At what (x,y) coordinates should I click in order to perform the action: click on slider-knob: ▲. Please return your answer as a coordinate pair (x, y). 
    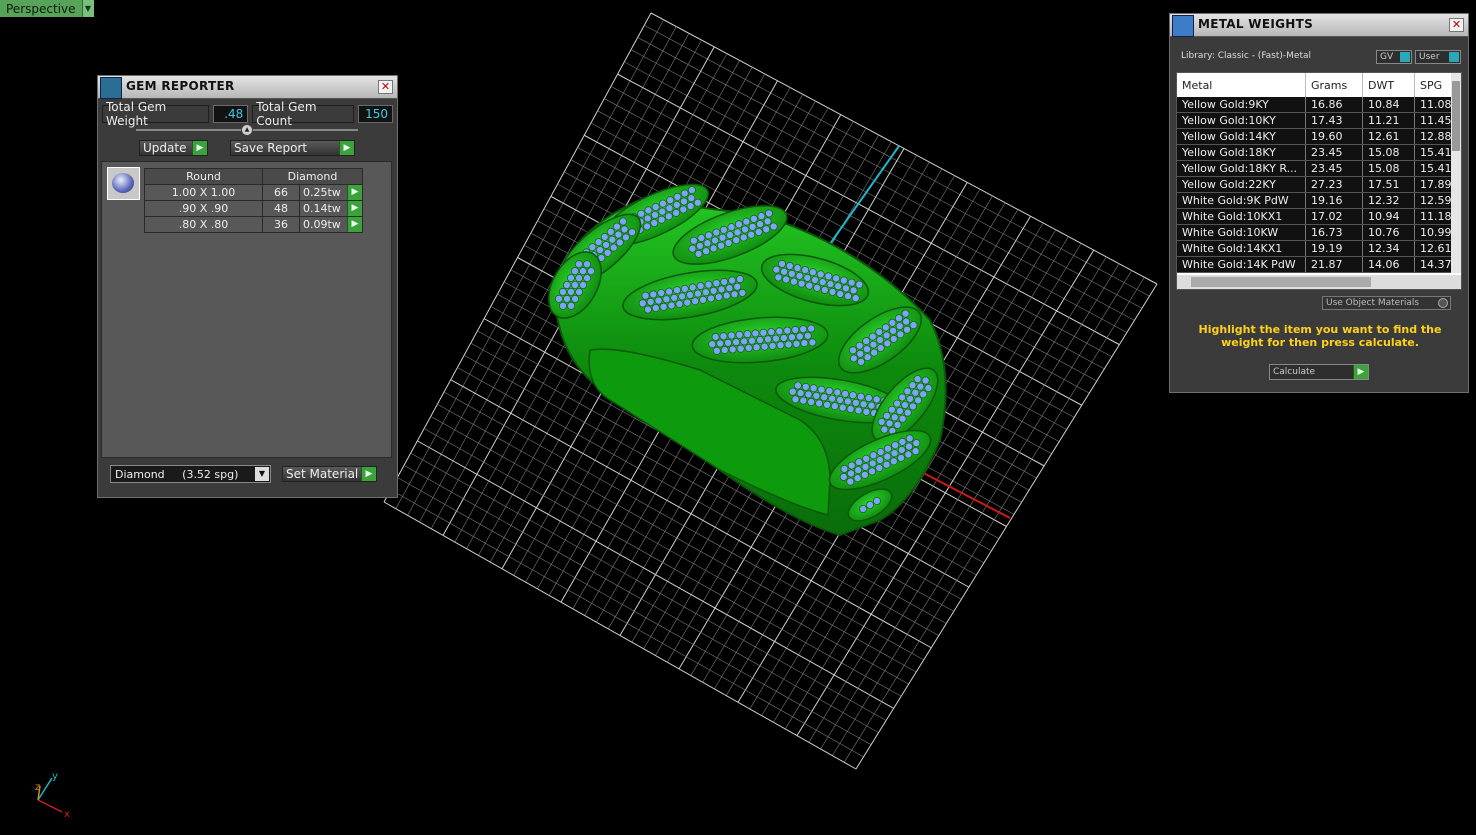
    Looking at the image, I should click on (247, 130).